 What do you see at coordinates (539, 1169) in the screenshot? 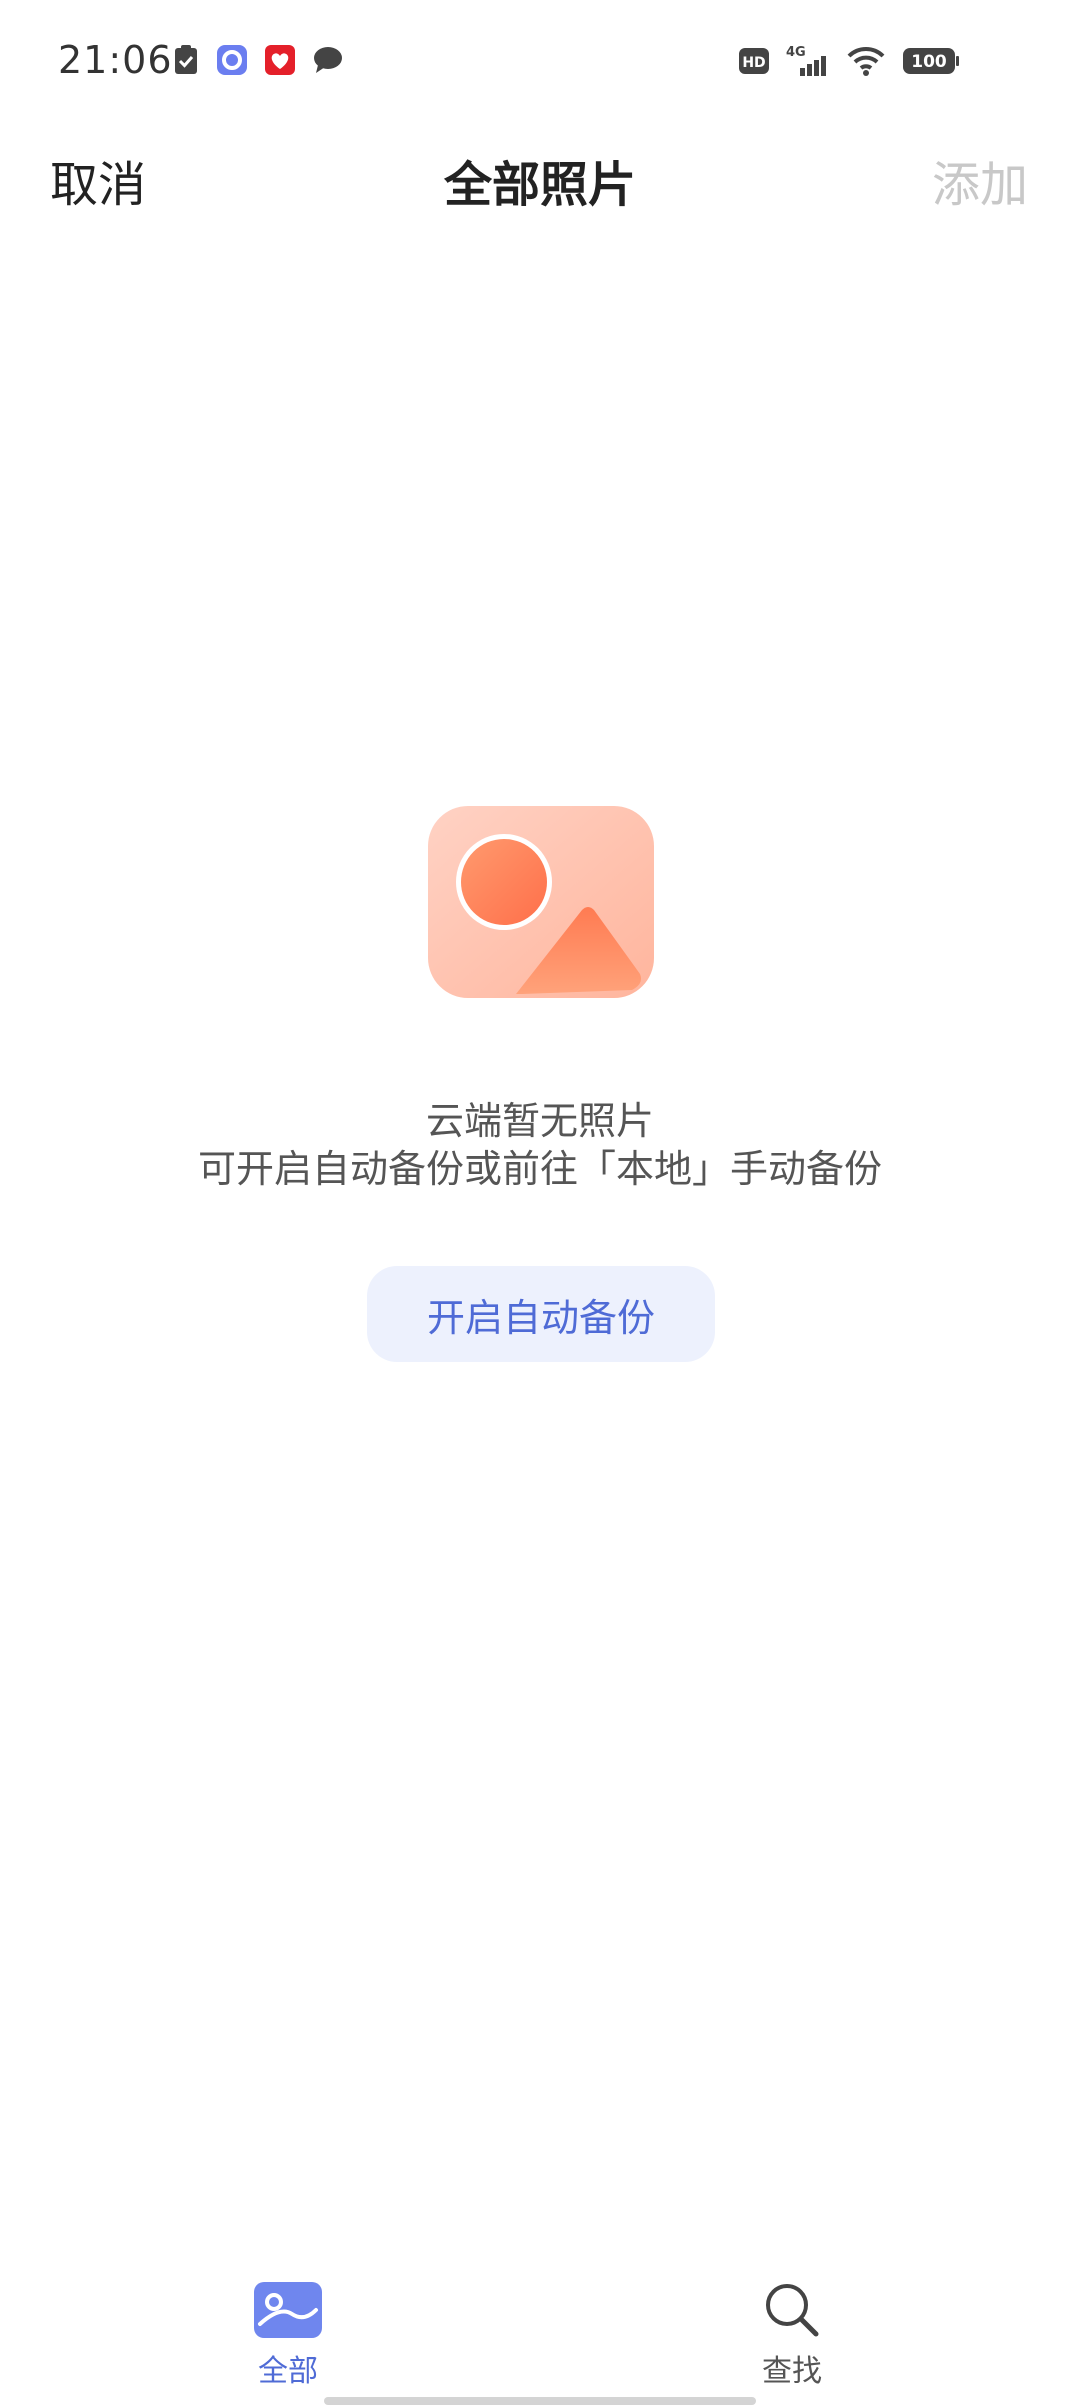
I see `empty-description: 可开启自动备份或前往「本地」手动备份` at bounding box center [539, 1169].